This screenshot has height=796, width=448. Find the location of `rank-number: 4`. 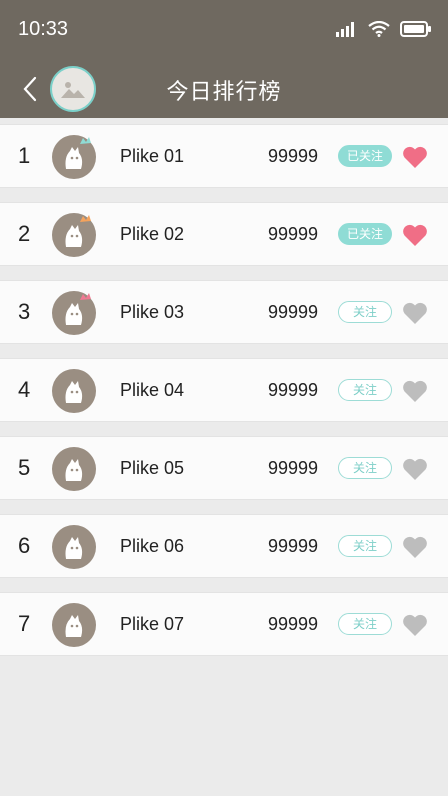

rank-number: 4 is located at coordinates (24, 389).